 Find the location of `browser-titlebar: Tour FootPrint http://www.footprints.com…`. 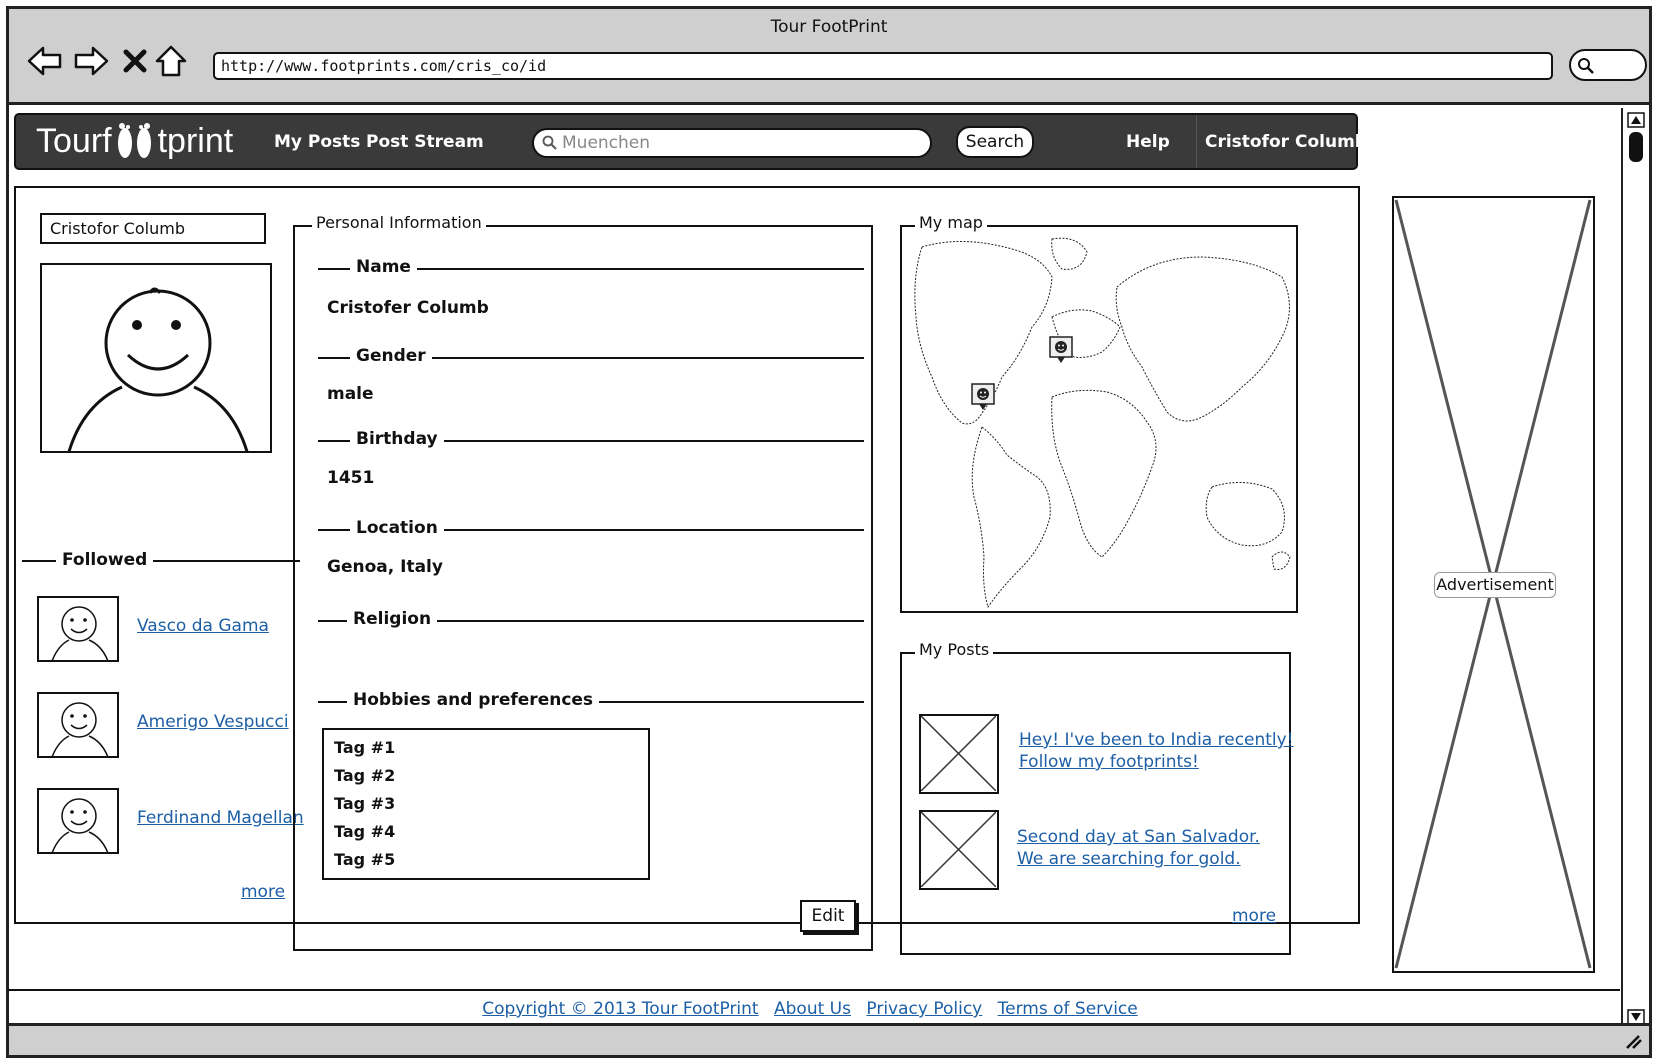

browser-titlebar: Tour FootPrint http://www.footprints.com… is located at coordinates (829, 57).